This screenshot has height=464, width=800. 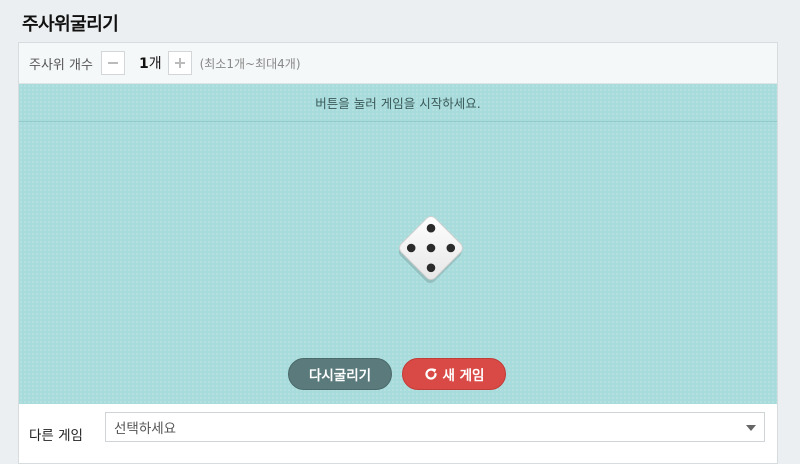 I want to click on increase-dice-button, so click(x=179, y=63).